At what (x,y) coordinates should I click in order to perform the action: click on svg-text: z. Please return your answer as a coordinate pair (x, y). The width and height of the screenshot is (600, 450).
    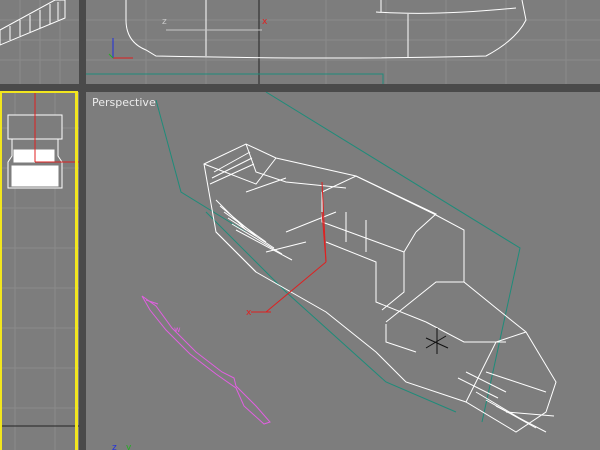
    Looking at the image, I should click on (164, 22).